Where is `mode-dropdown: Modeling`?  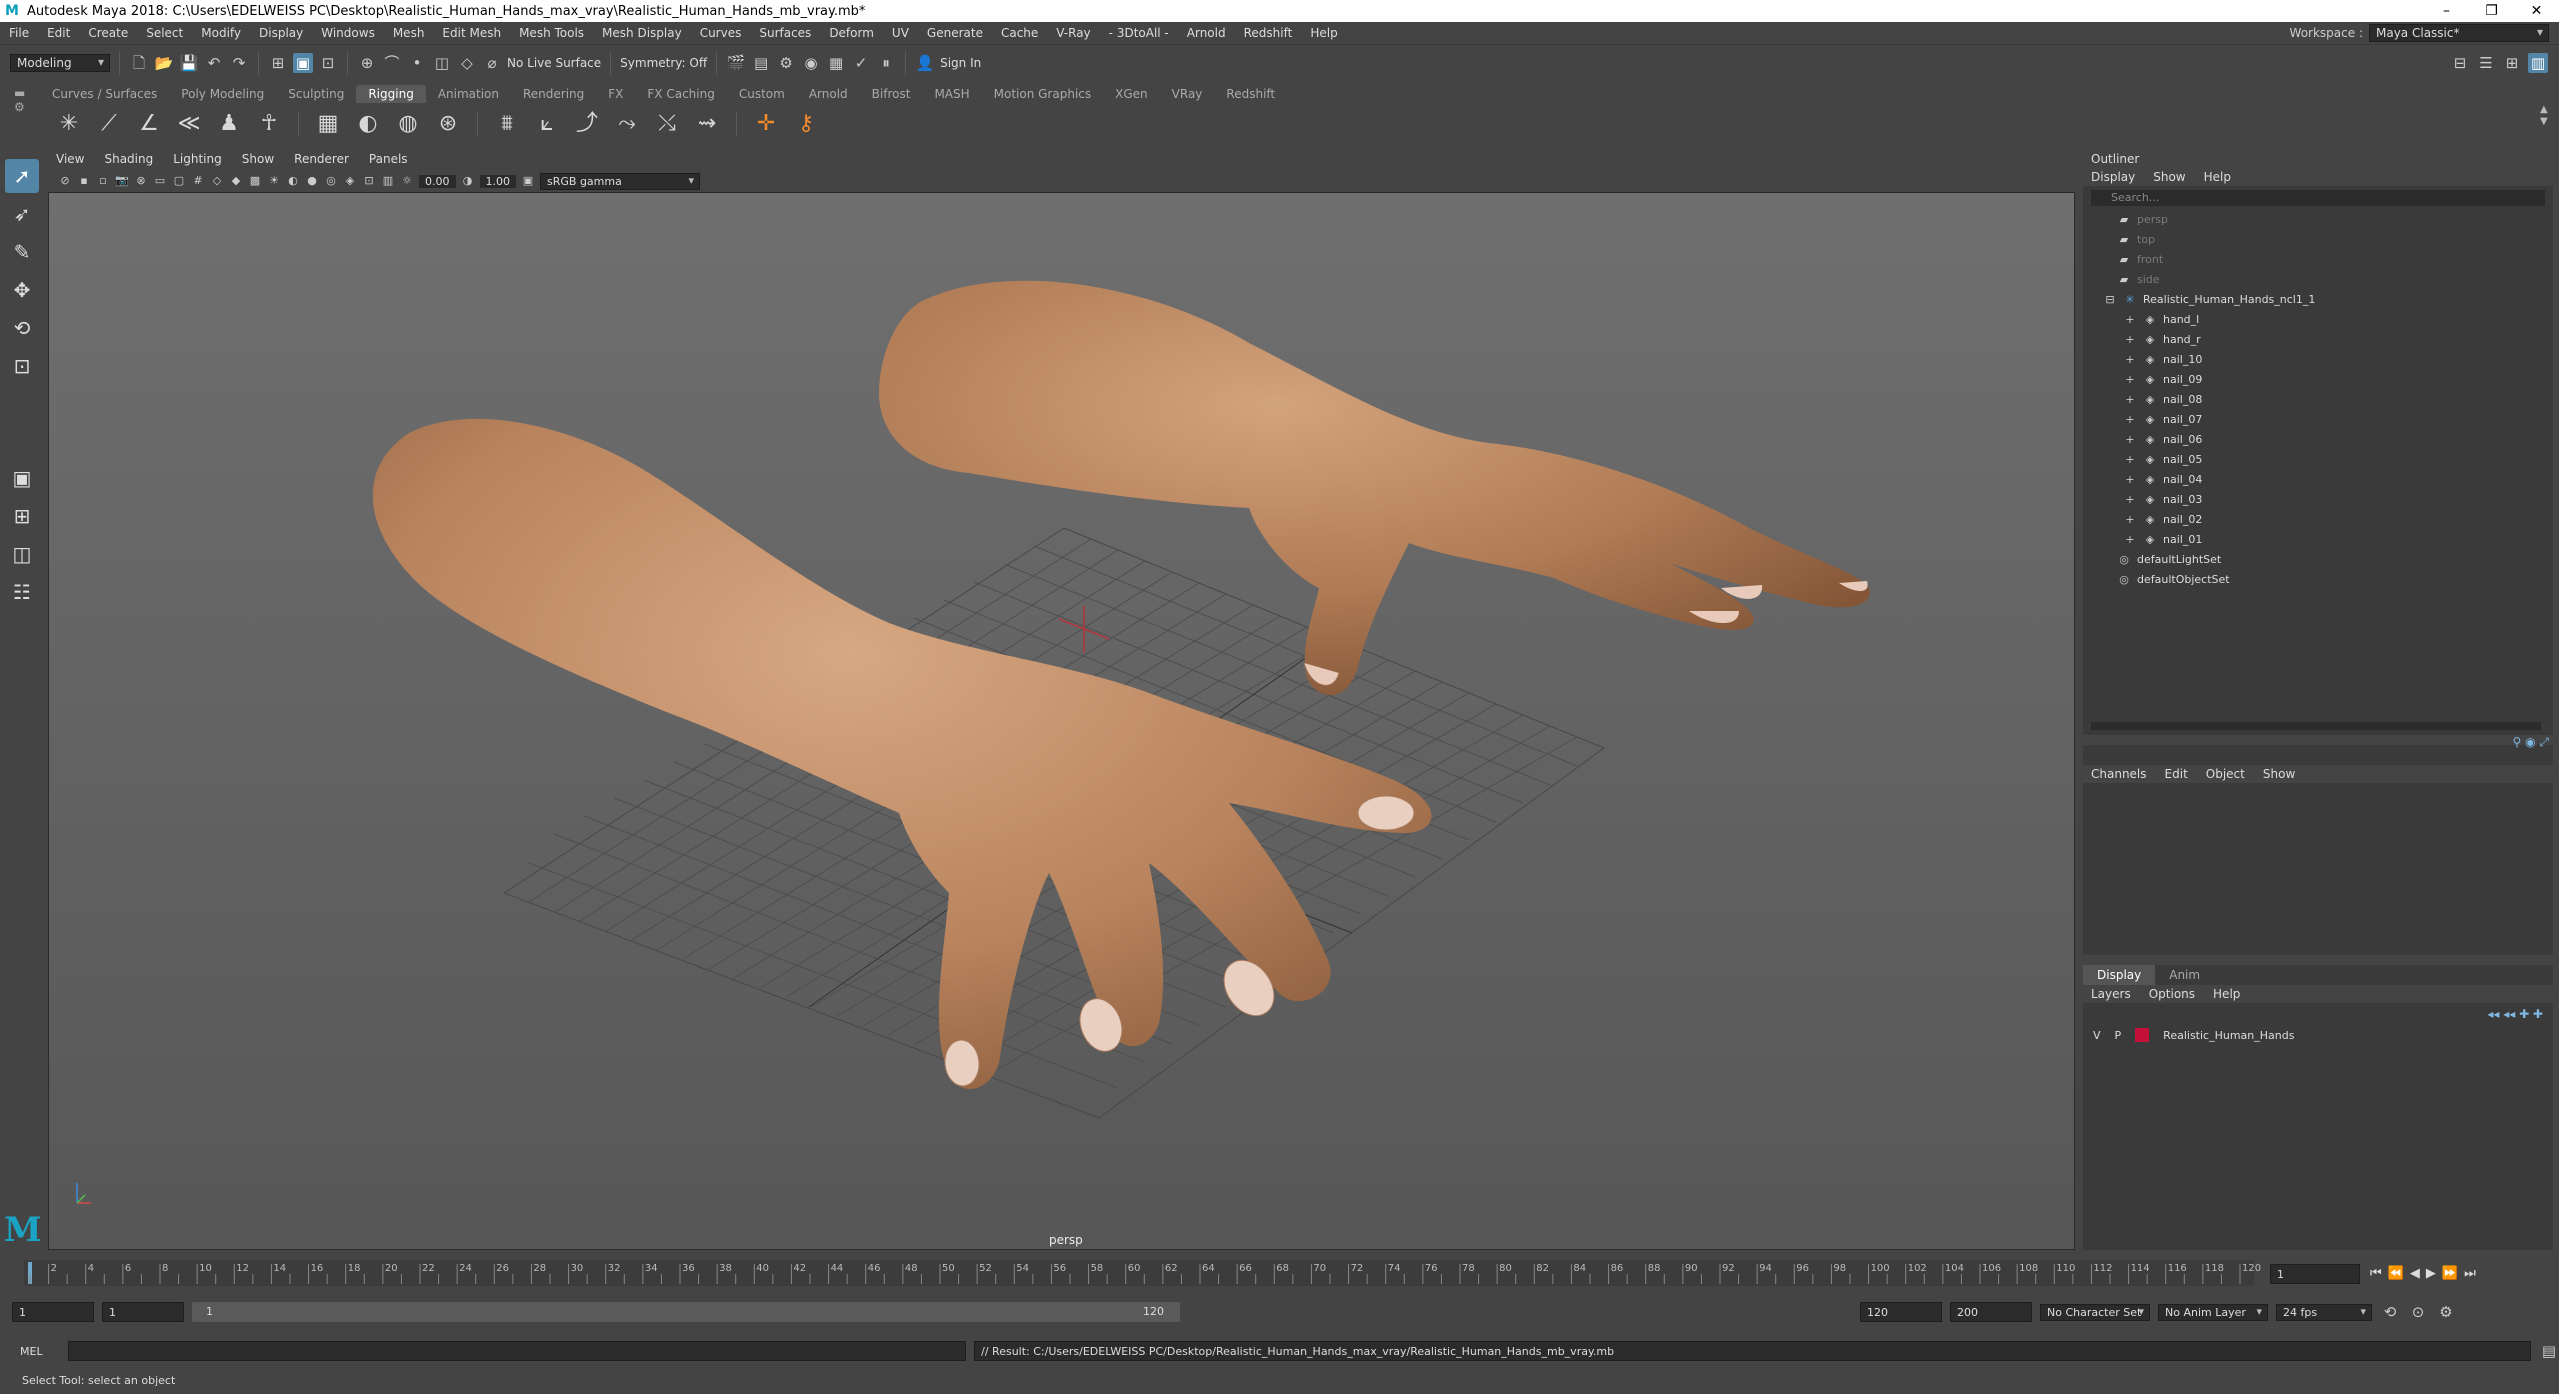
mode-dropdown: Modeling is located at coordinates (60, 63).